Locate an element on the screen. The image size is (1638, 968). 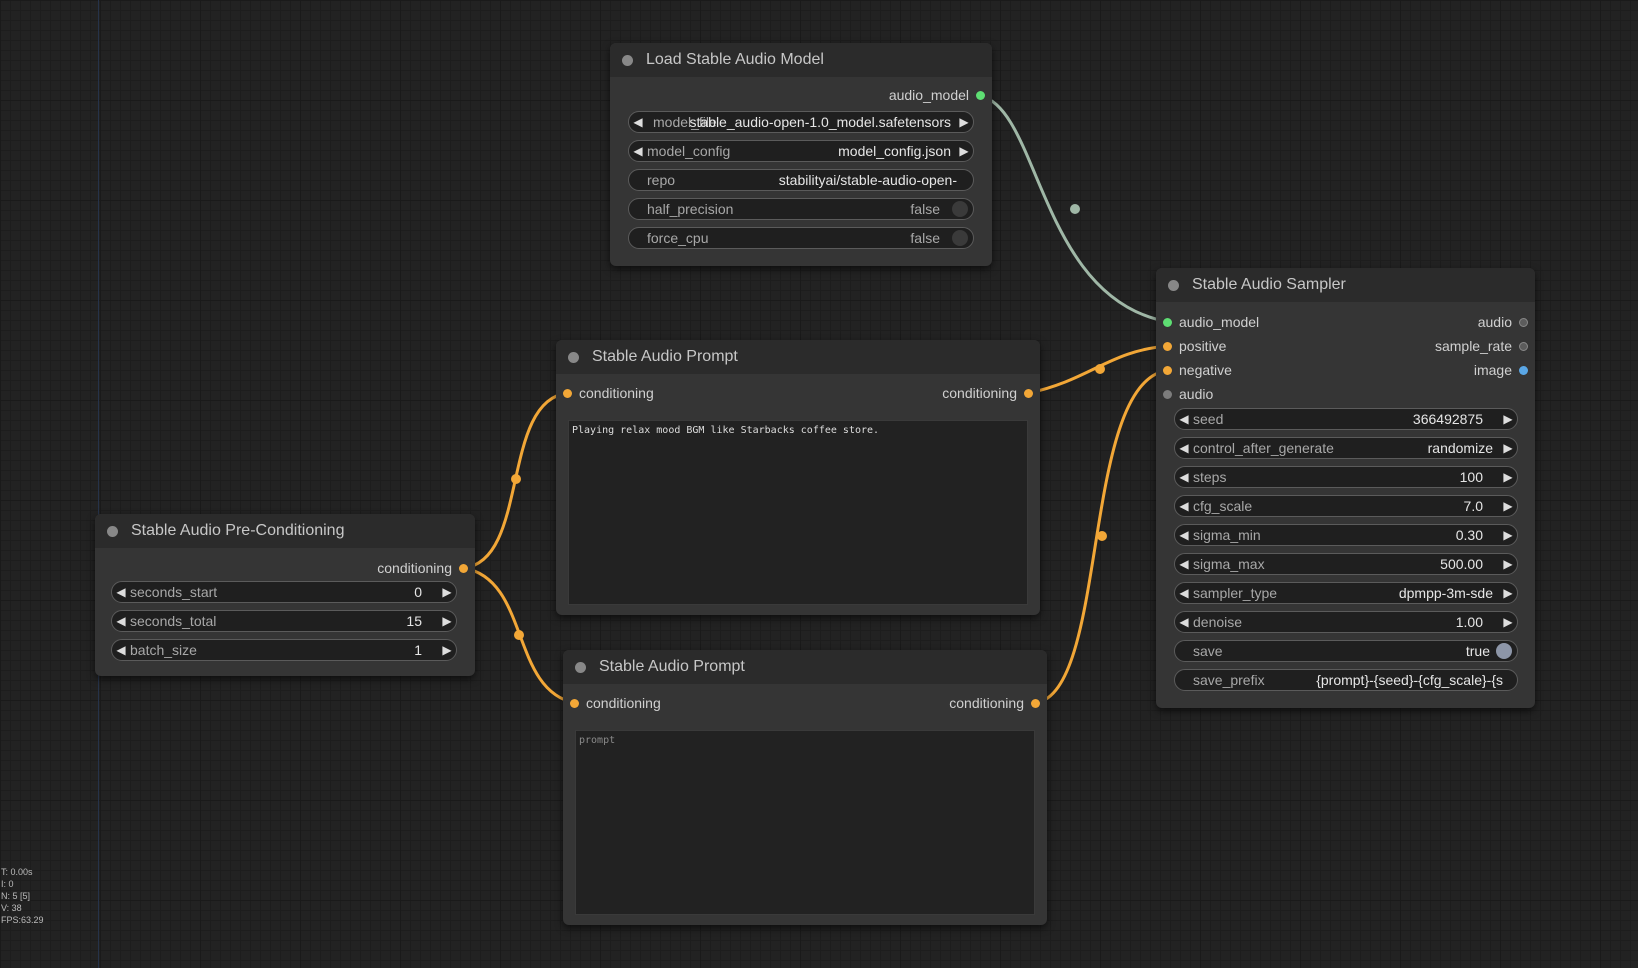
widget-seed: ◀ seed 366492875 ▶ is located at coordinates (1346, 419).